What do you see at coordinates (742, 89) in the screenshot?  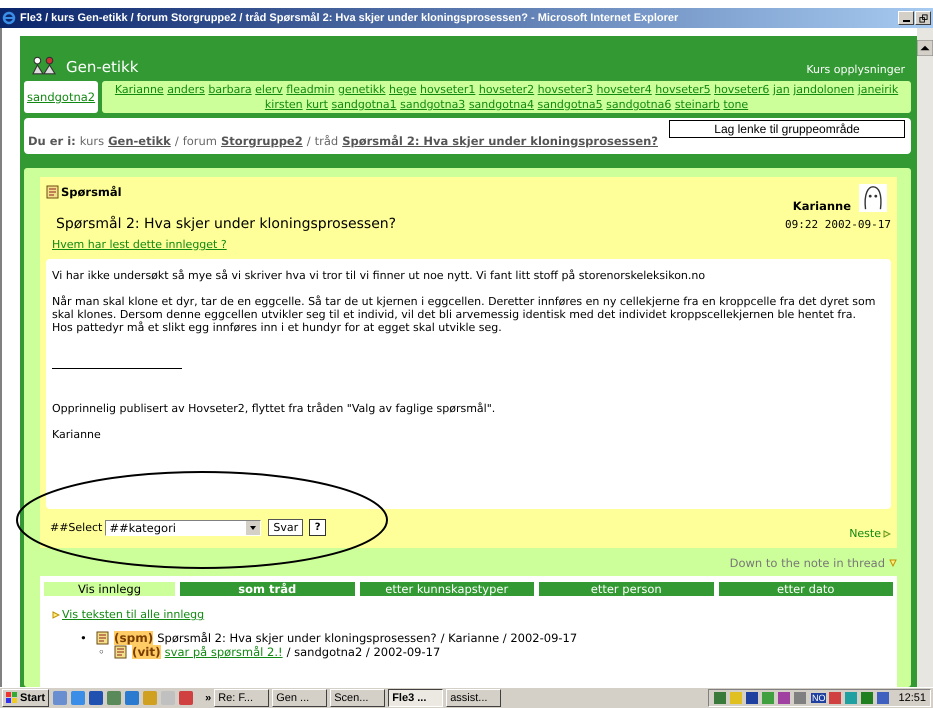 I see `member-link: hovseter6` at bounding box center [742, 89].